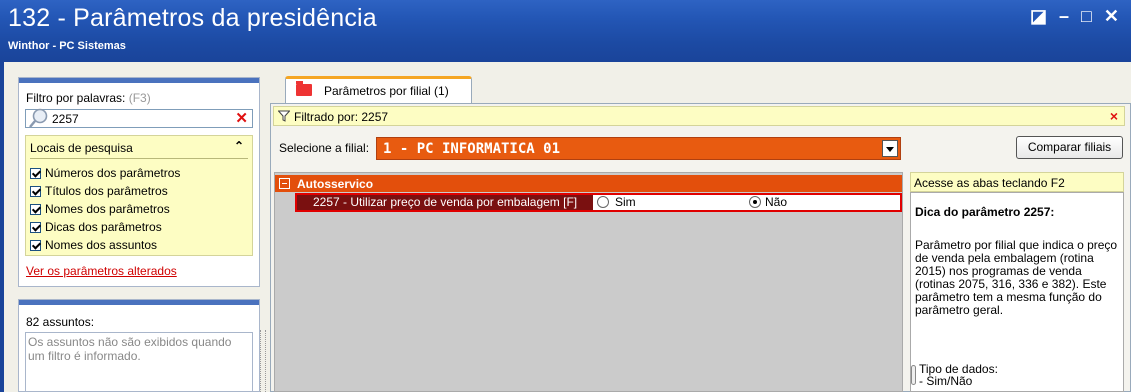 The image size is (1131, 392). What do you see at coordinates (472, 149) in the screenshot?
I see `filial-selected-value: 1 - PC INFORMATICA 01` at bounding box center [472, 149].